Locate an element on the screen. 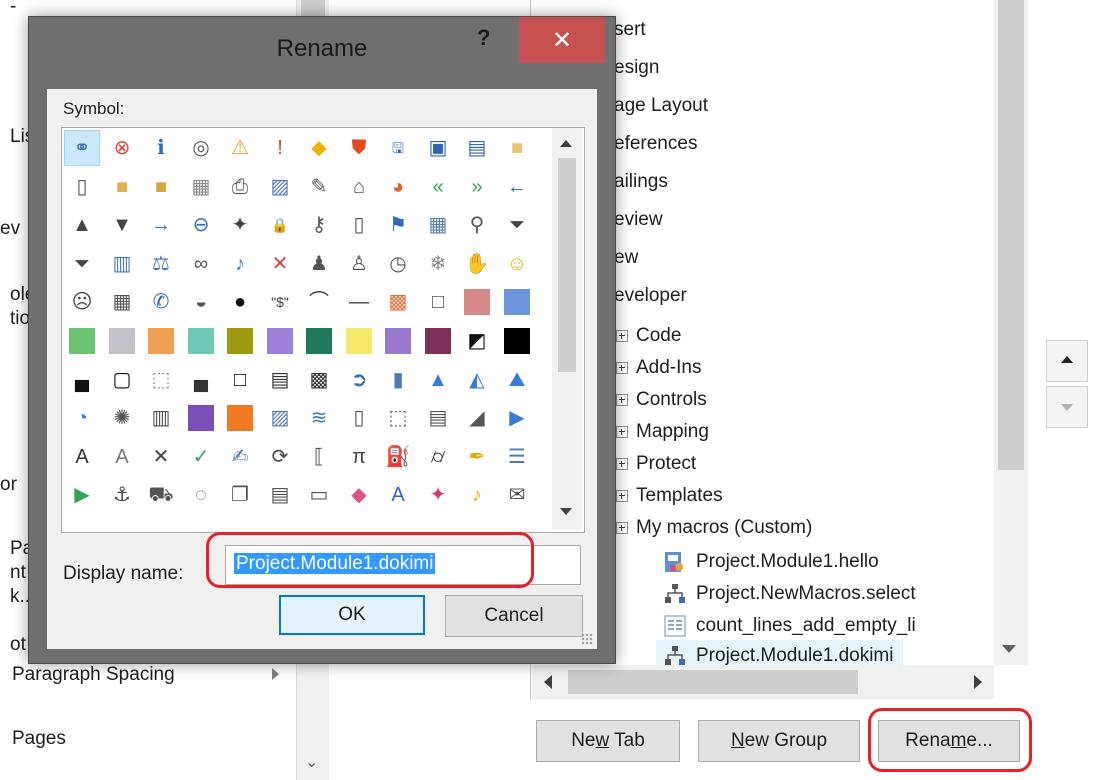 Image resolution: width=1102 pixels, height=780 pixels. check-icon: ✓ is located at coordinates (201, 457).